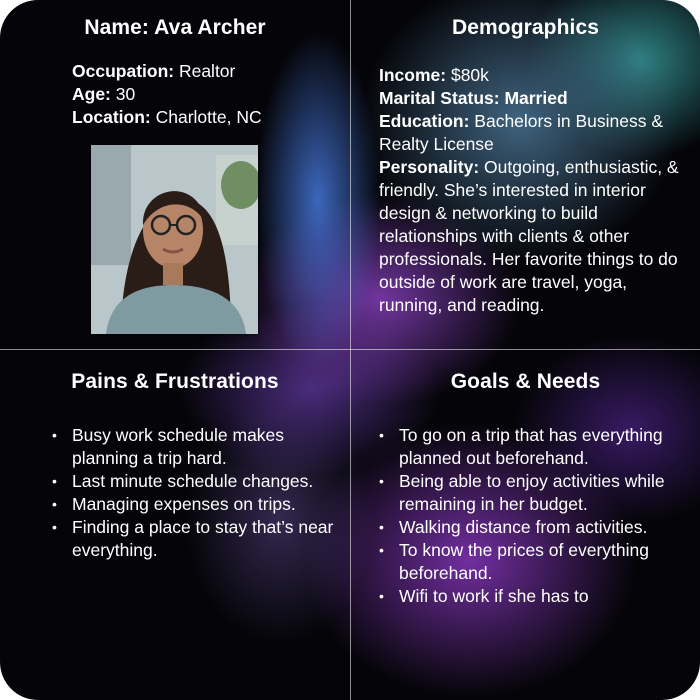  I want to click on list-item: • Managing expenses on trips., so click(197, 504).